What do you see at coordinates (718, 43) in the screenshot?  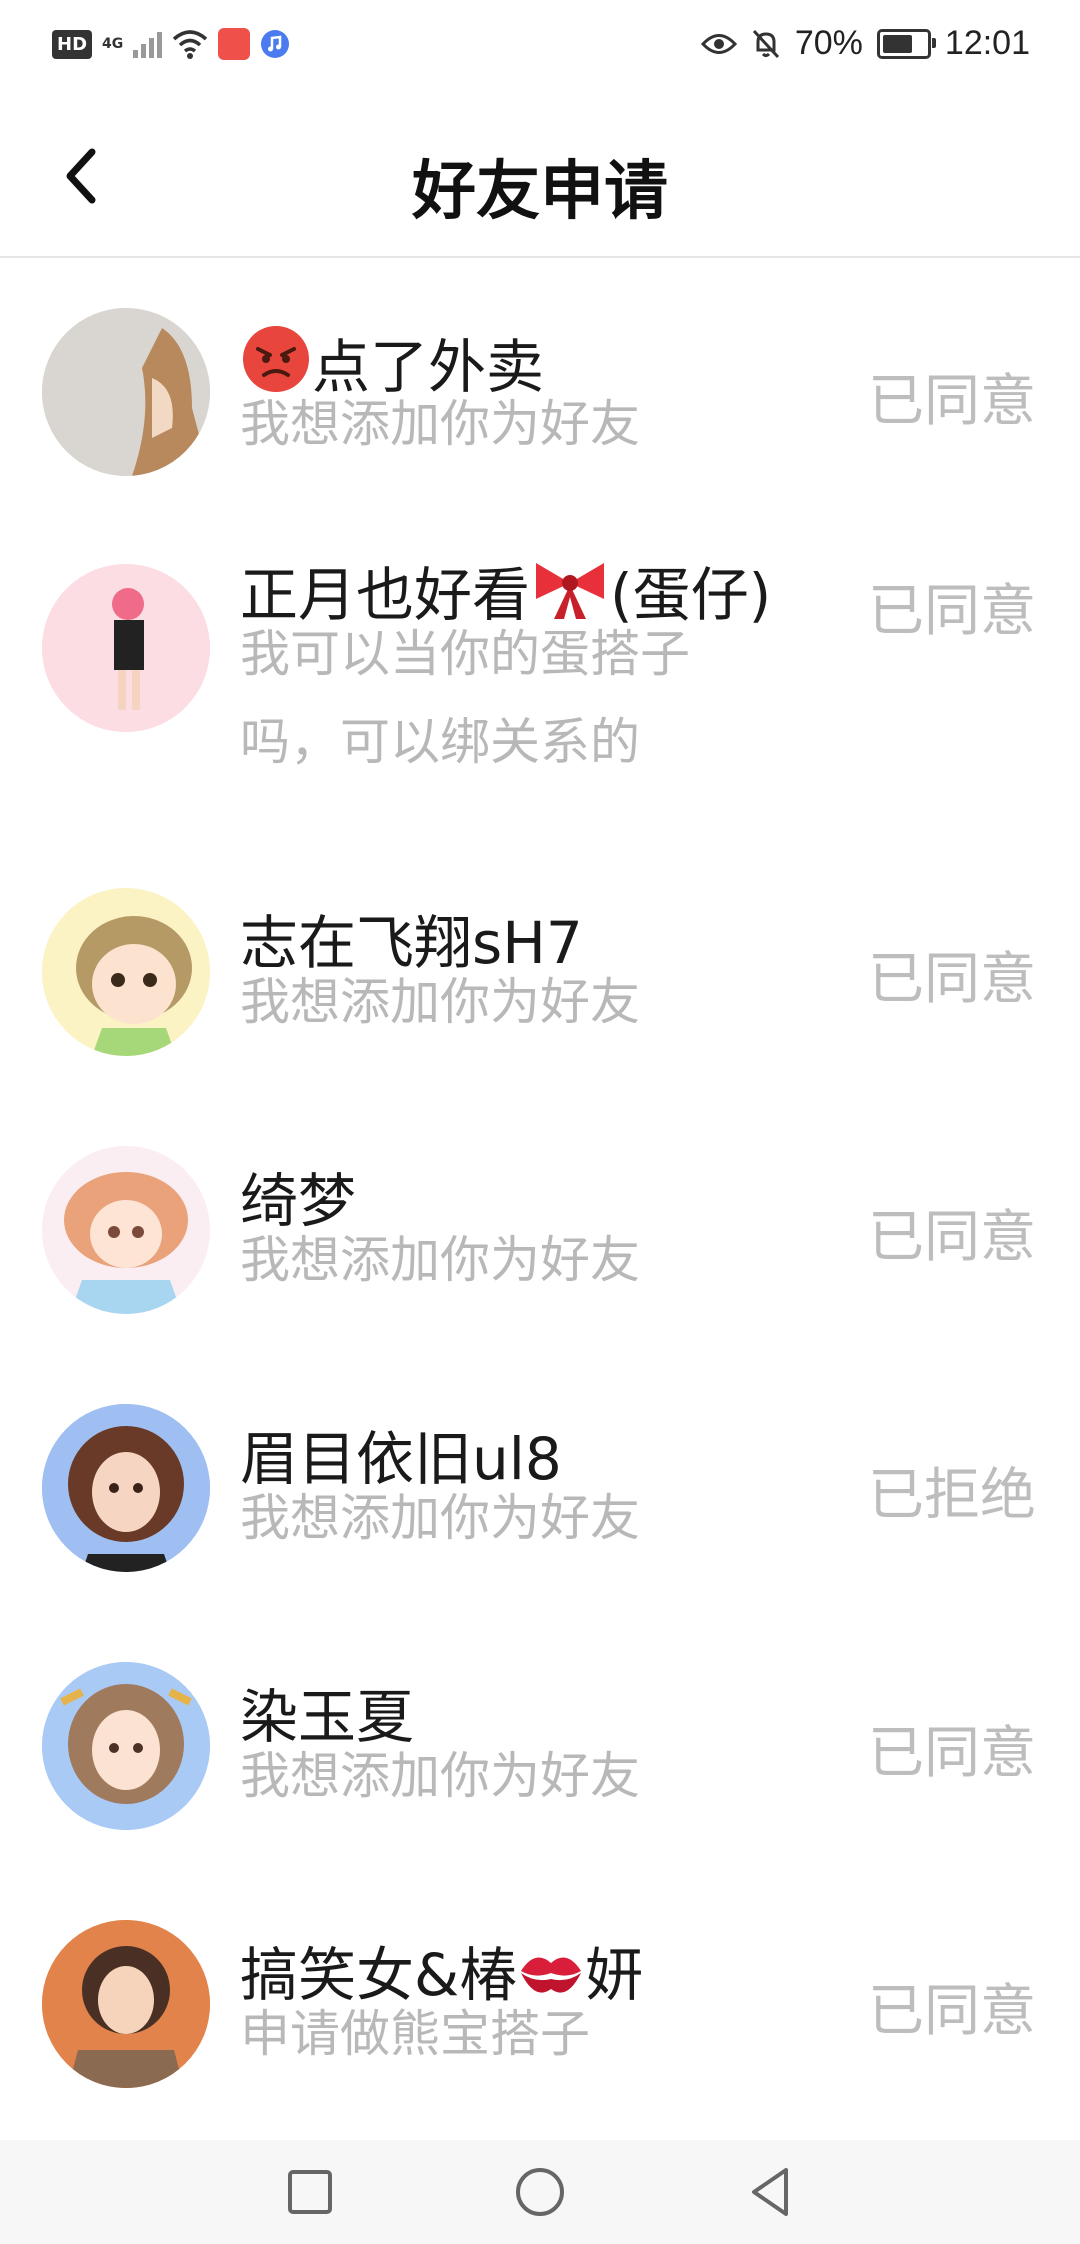 I see `eye-icon` at bounding box center [718, 43].